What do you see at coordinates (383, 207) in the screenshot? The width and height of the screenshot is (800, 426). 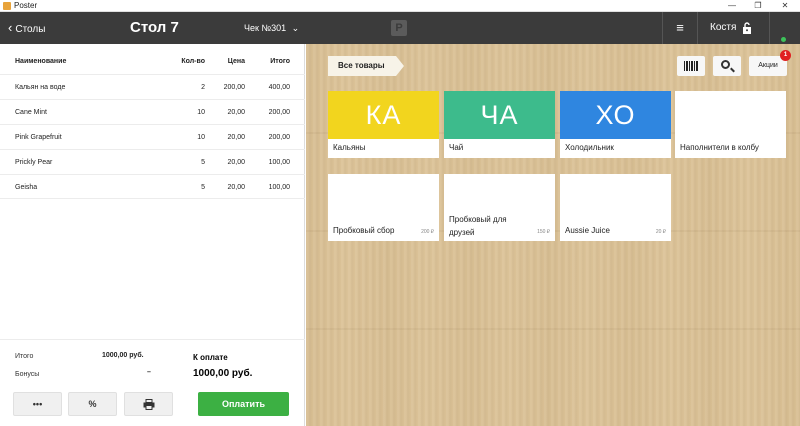 I see `product-tile: Пробковый сбор 200 ₽` at bounding box center [383, 207].